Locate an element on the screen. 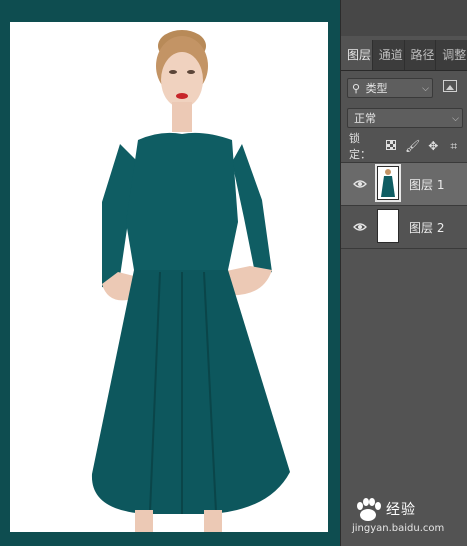 The width and height of the screenshot is (467, 546). lock-label: 锁定： is located at coordinates (360, 146).